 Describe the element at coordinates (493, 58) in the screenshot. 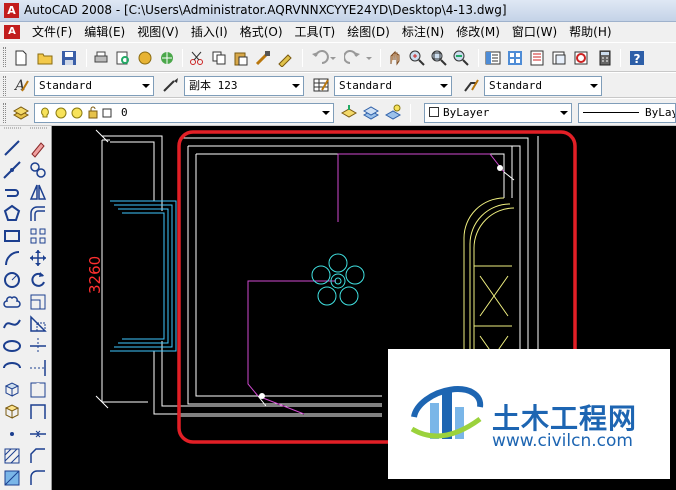

I see `properties-icon` at that location.